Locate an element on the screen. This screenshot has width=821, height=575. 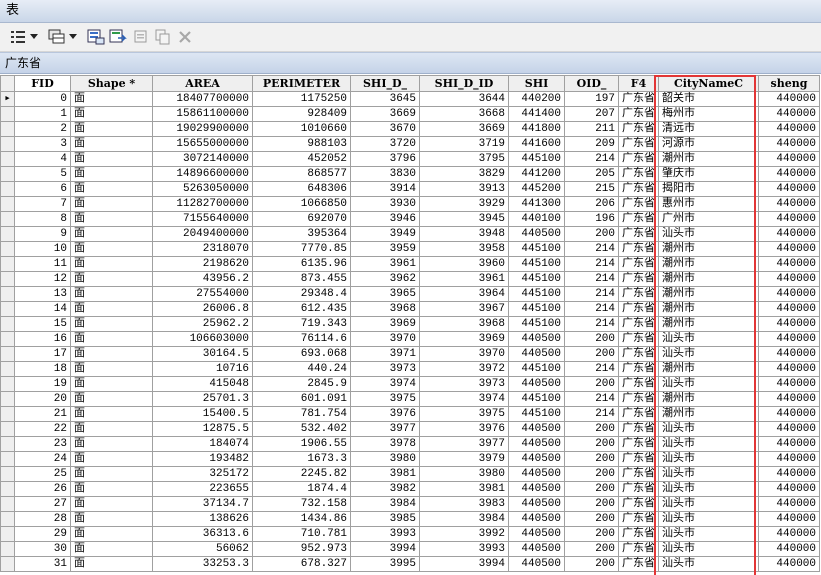
table-cell: 3719 is located at coordinates (464, 144).